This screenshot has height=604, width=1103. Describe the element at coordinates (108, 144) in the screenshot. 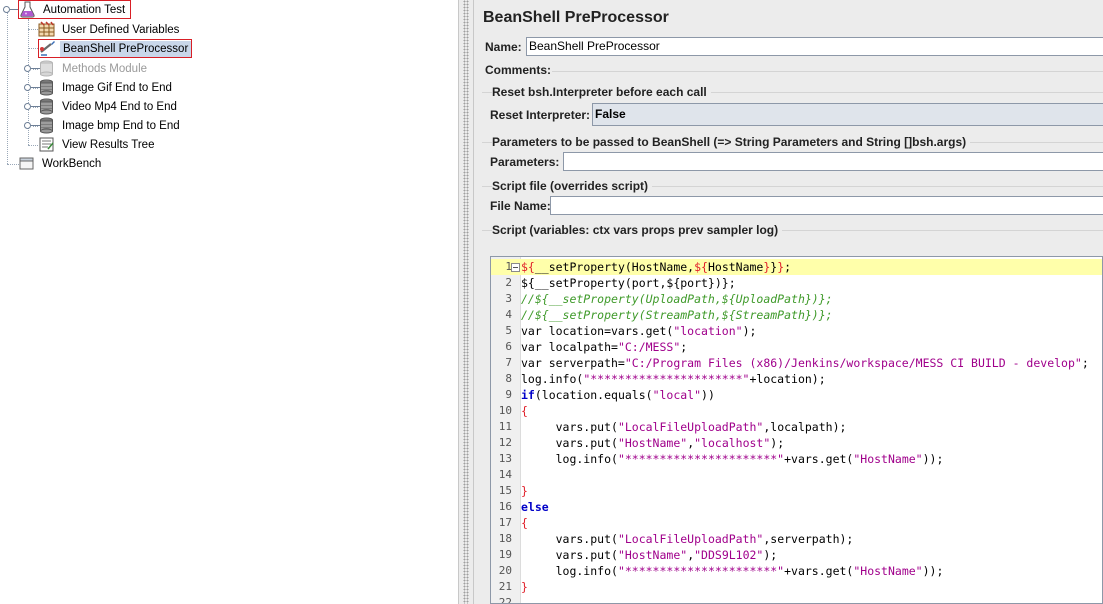

I see `tree-node-label: View Results Tree` at that location.